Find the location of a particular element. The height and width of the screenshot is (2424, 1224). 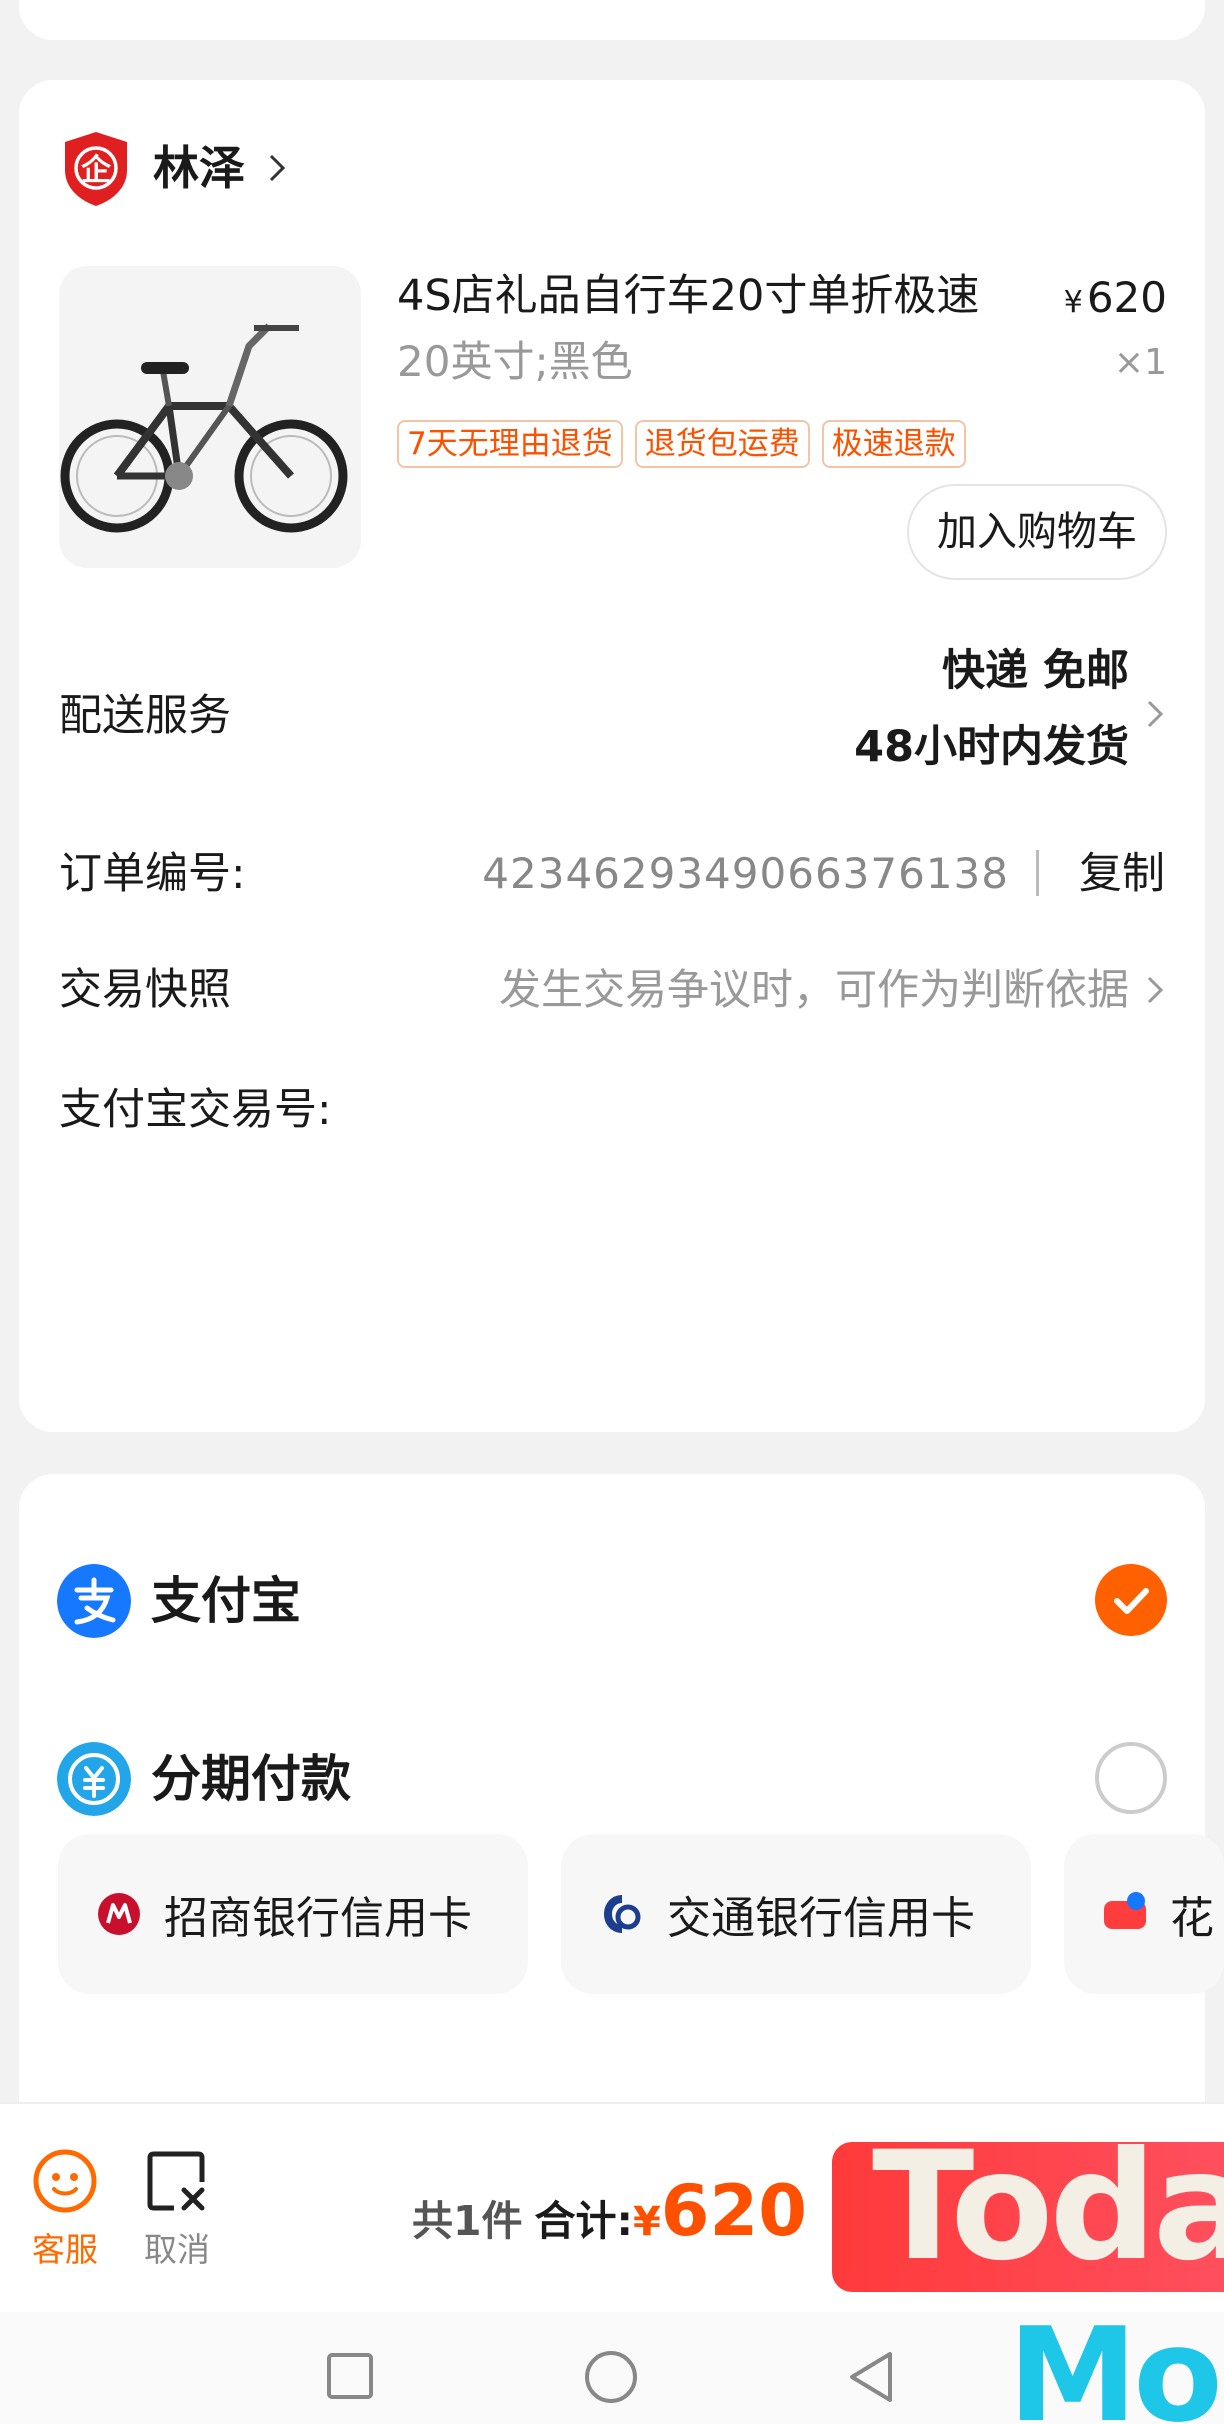

delivery-method: 快递 免邮 is located at coordinates (1035, 671).